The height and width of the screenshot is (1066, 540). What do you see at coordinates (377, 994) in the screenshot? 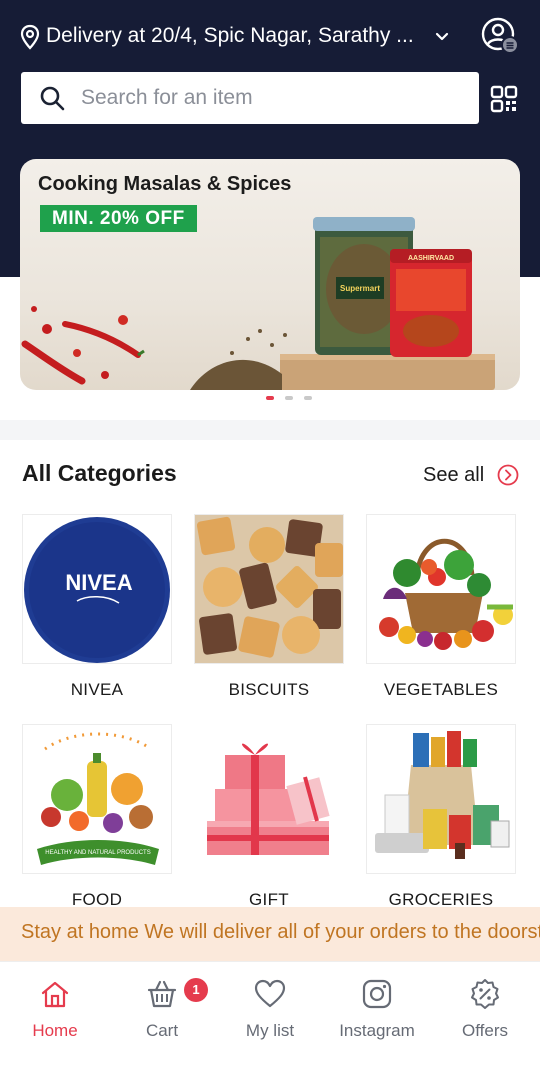
I see `instagram-icon` at bounding box center [377, 994].